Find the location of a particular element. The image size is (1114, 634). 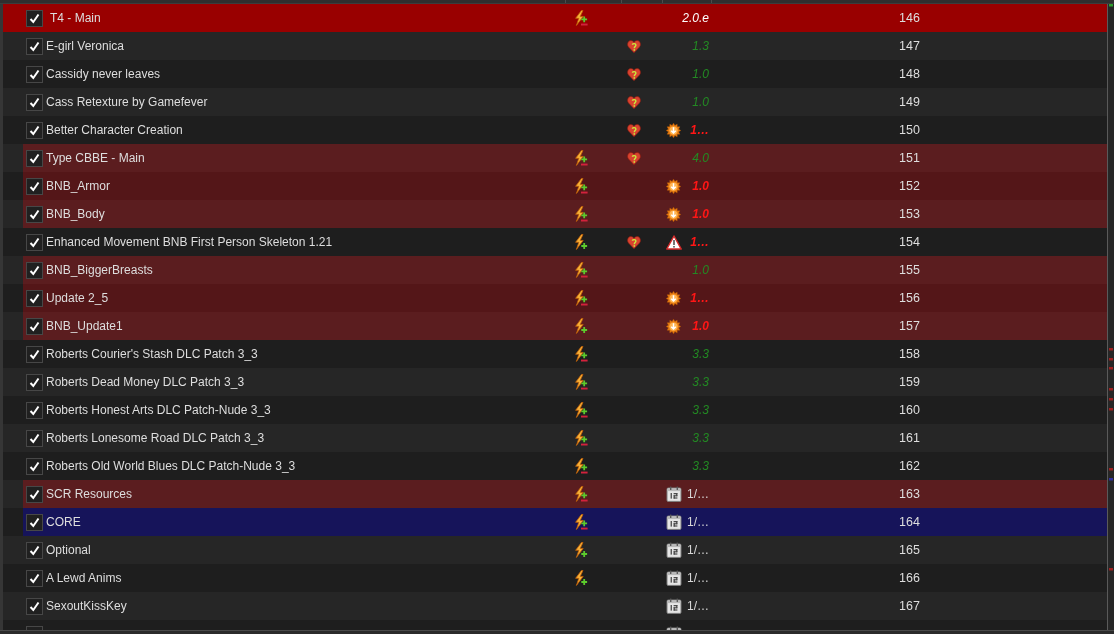

mod-name: Better Character Creation is located at coordinates (114, 130).